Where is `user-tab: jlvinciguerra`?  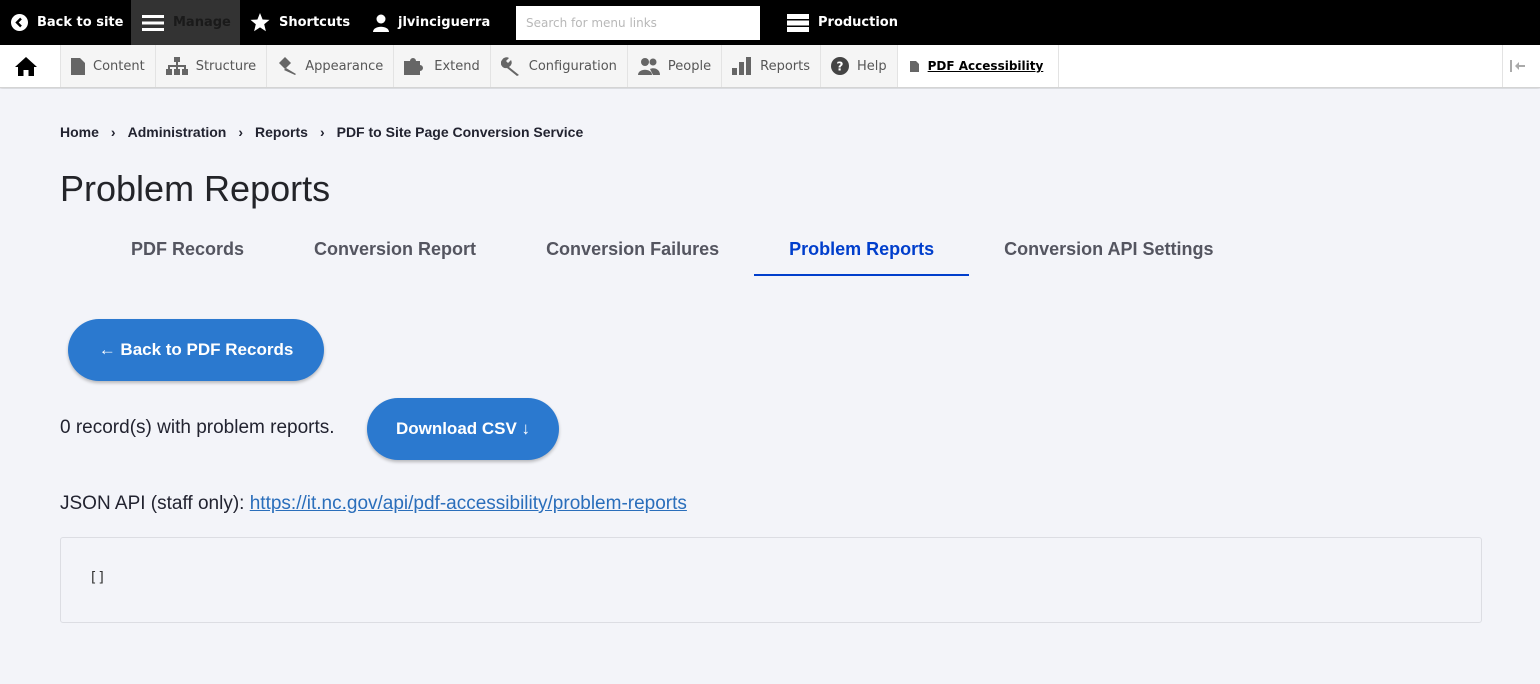
user-tab: jlvinciguerra is located at coordinates (426, 22).